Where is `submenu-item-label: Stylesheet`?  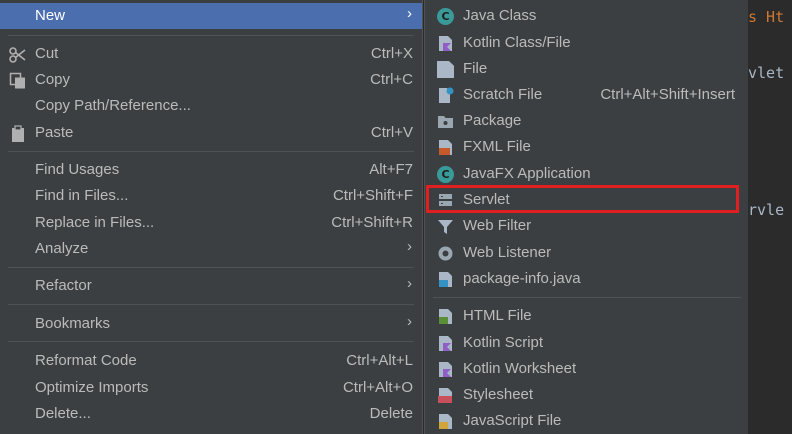 submenu-item-label: Stylesheet is located at coordinates (498, 394).